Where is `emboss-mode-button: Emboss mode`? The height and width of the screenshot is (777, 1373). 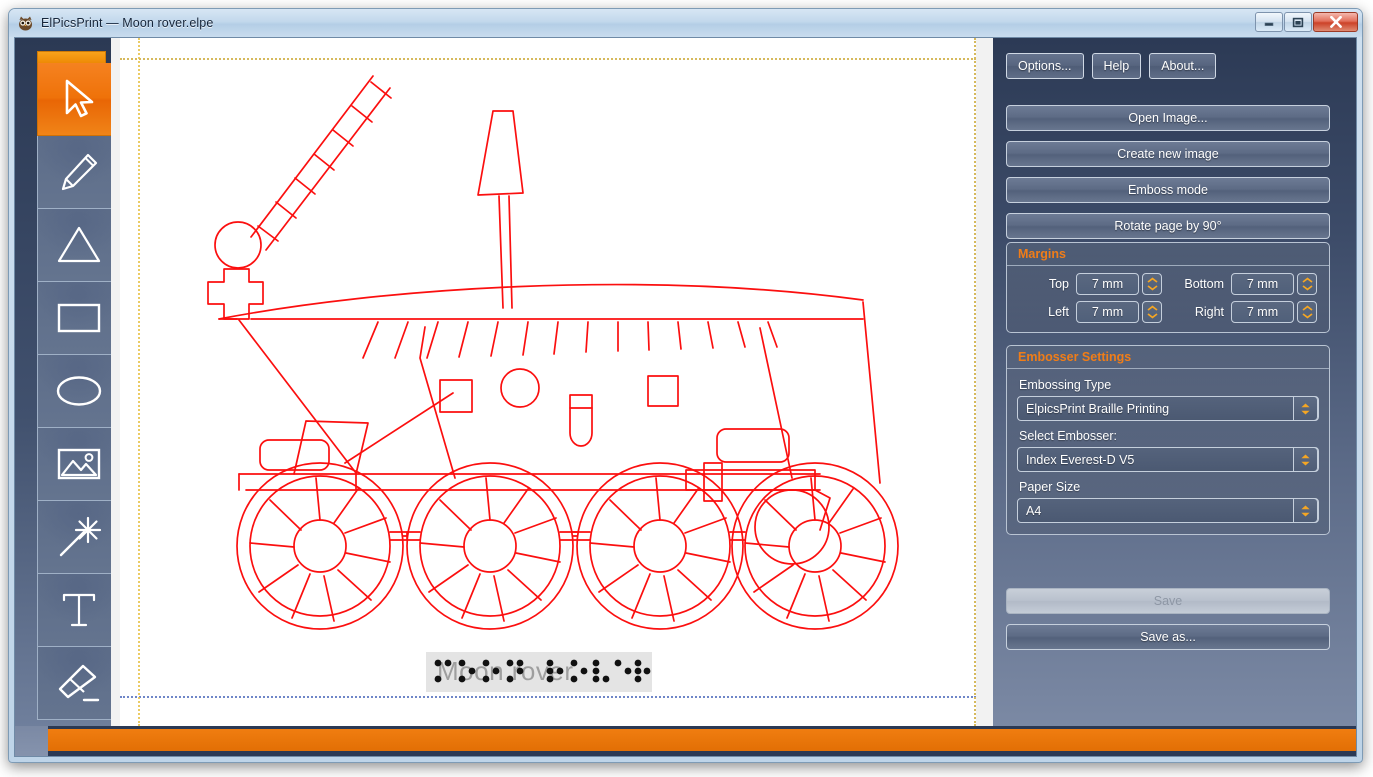 emboss-mode-button: Emboss mode is located at coordinates (1168, 190).